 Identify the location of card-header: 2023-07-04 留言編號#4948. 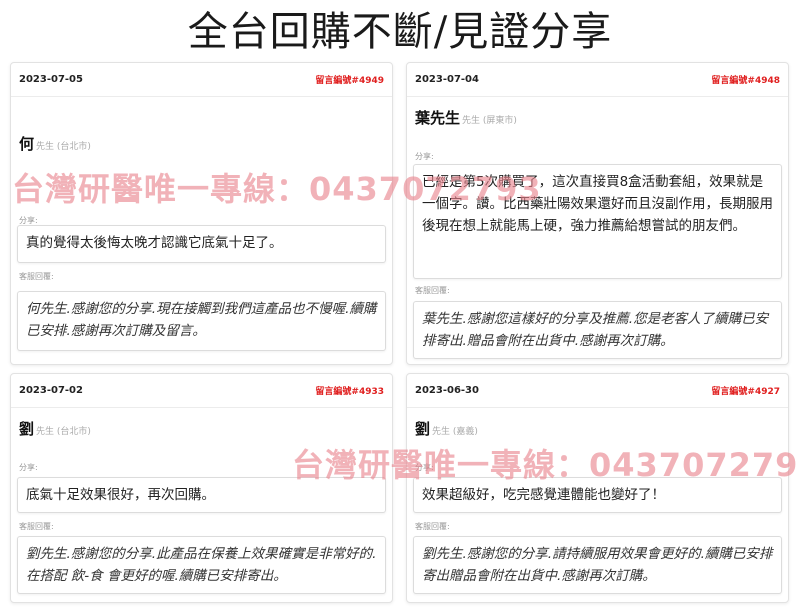
(597, 80).